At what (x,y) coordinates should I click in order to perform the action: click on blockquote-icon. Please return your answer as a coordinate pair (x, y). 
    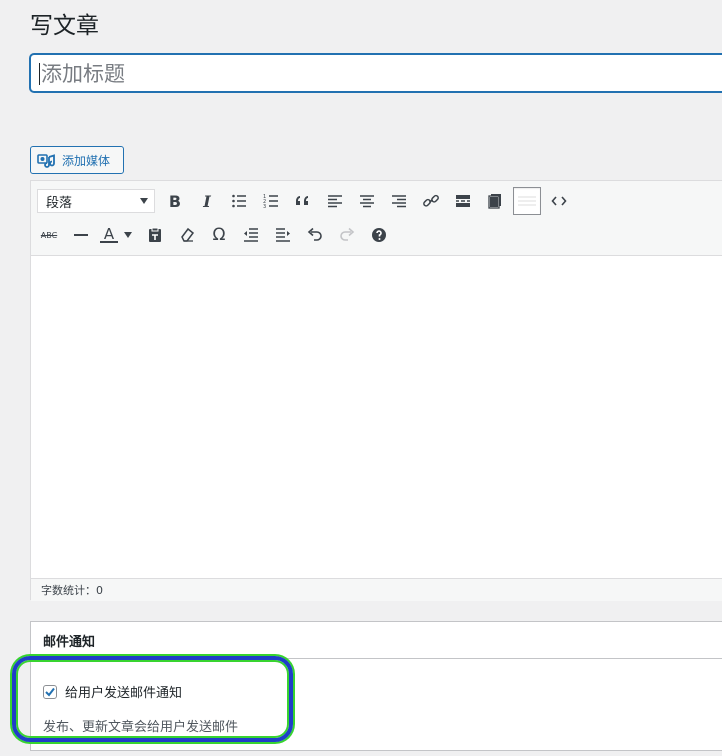
    Looking at the image, I should click on (302, 200).